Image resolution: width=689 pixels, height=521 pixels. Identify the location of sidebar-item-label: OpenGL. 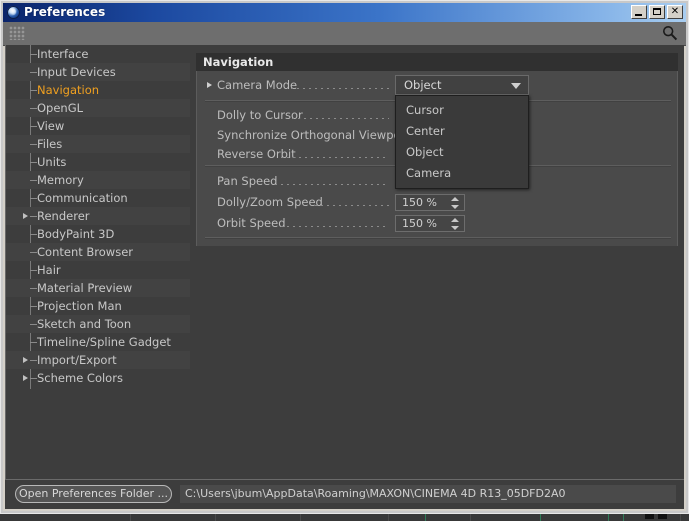
(60, 108).